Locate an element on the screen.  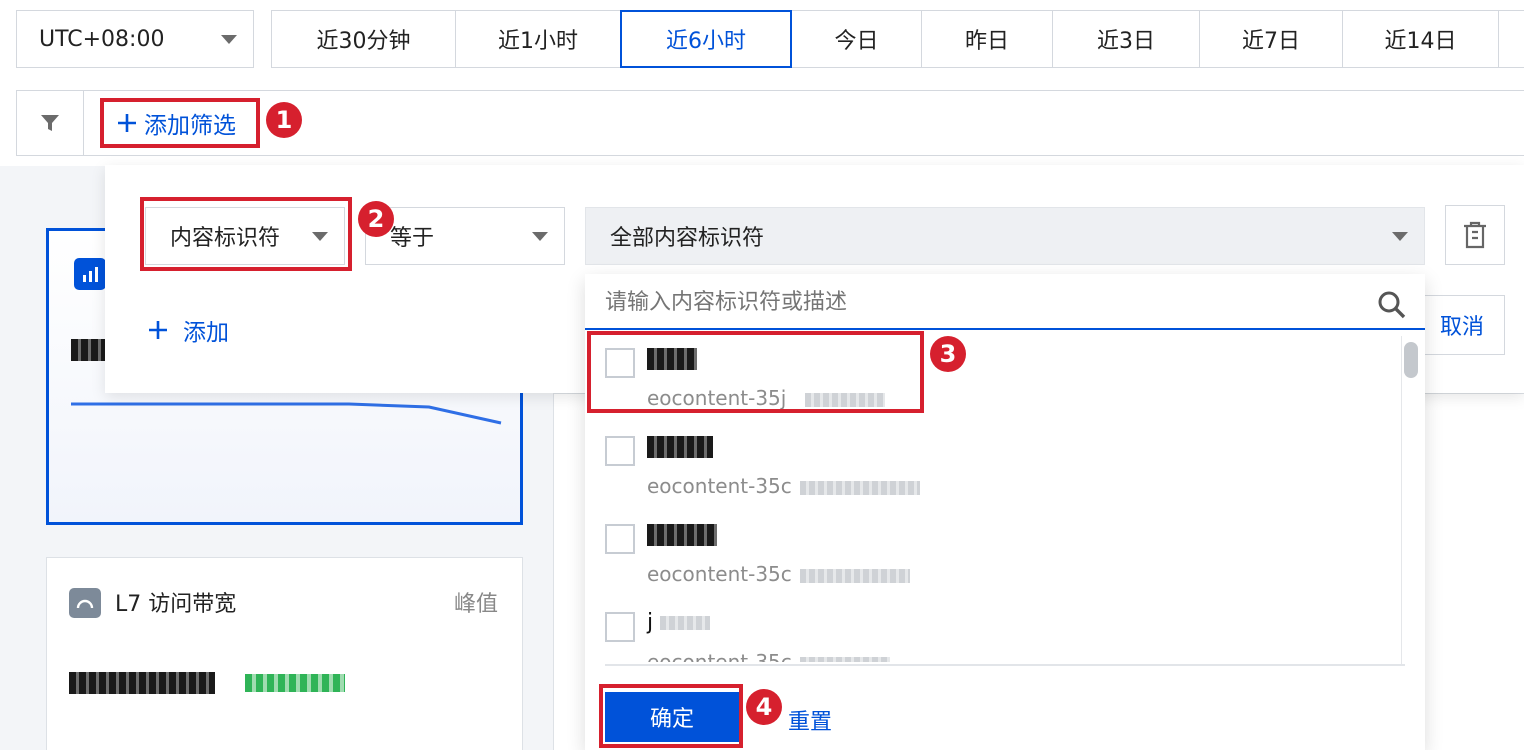
time-range-6h: 近6小时 is located at coordinates (706, 39).